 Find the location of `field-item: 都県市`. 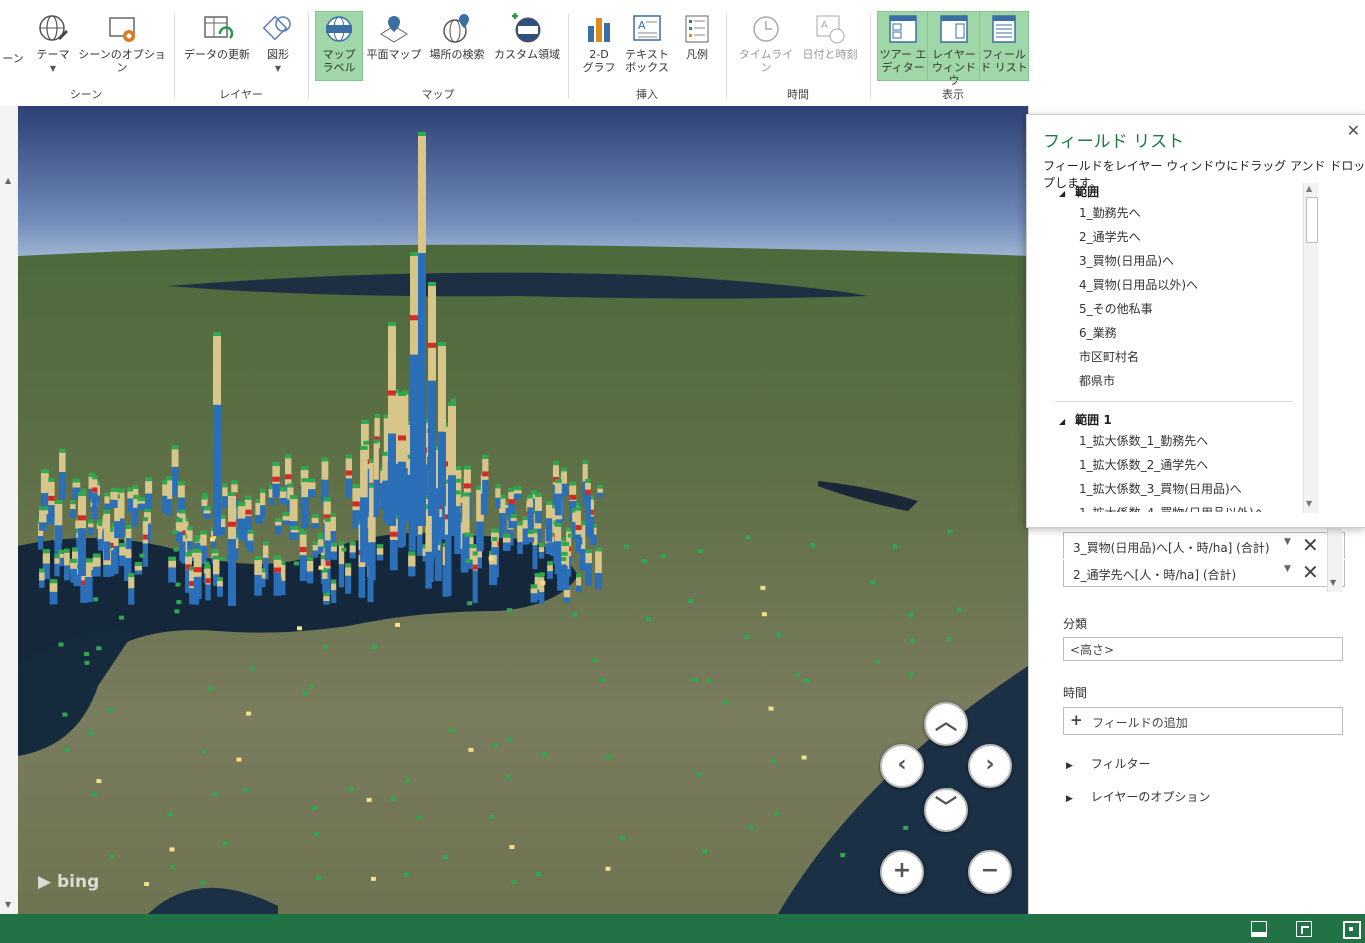

field-item: 都県市 is located at coordinates (1097, 380).